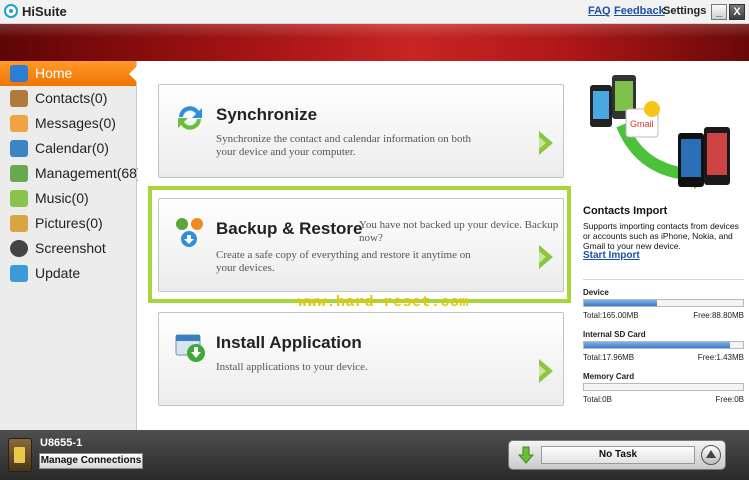  I want to click on app-title: HiSuite, so click(44, 11).